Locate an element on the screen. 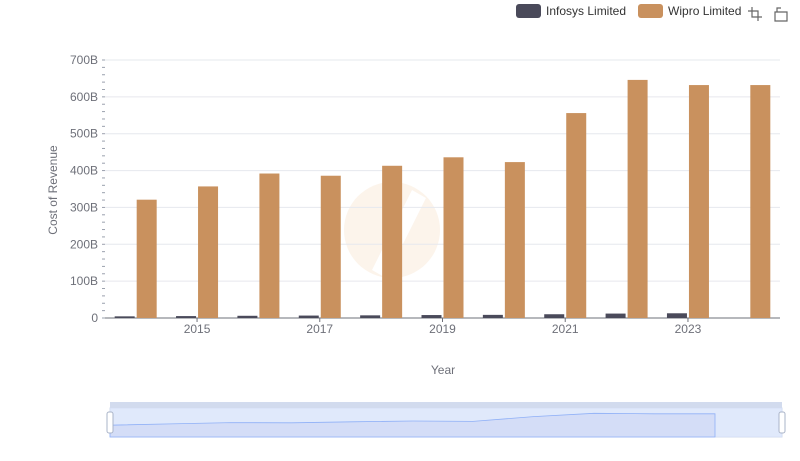 The width and height of the screenshot is (800, 461). y-tick-label: 400B is located at coordinates (84, 171).